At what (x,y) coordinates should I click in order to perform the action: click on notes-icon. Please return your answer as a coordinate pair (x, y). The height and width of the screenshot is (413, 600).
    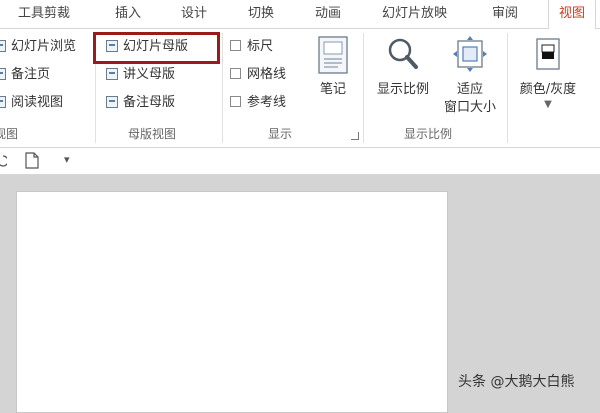
    Looking at the image, I should click on (333, 55).